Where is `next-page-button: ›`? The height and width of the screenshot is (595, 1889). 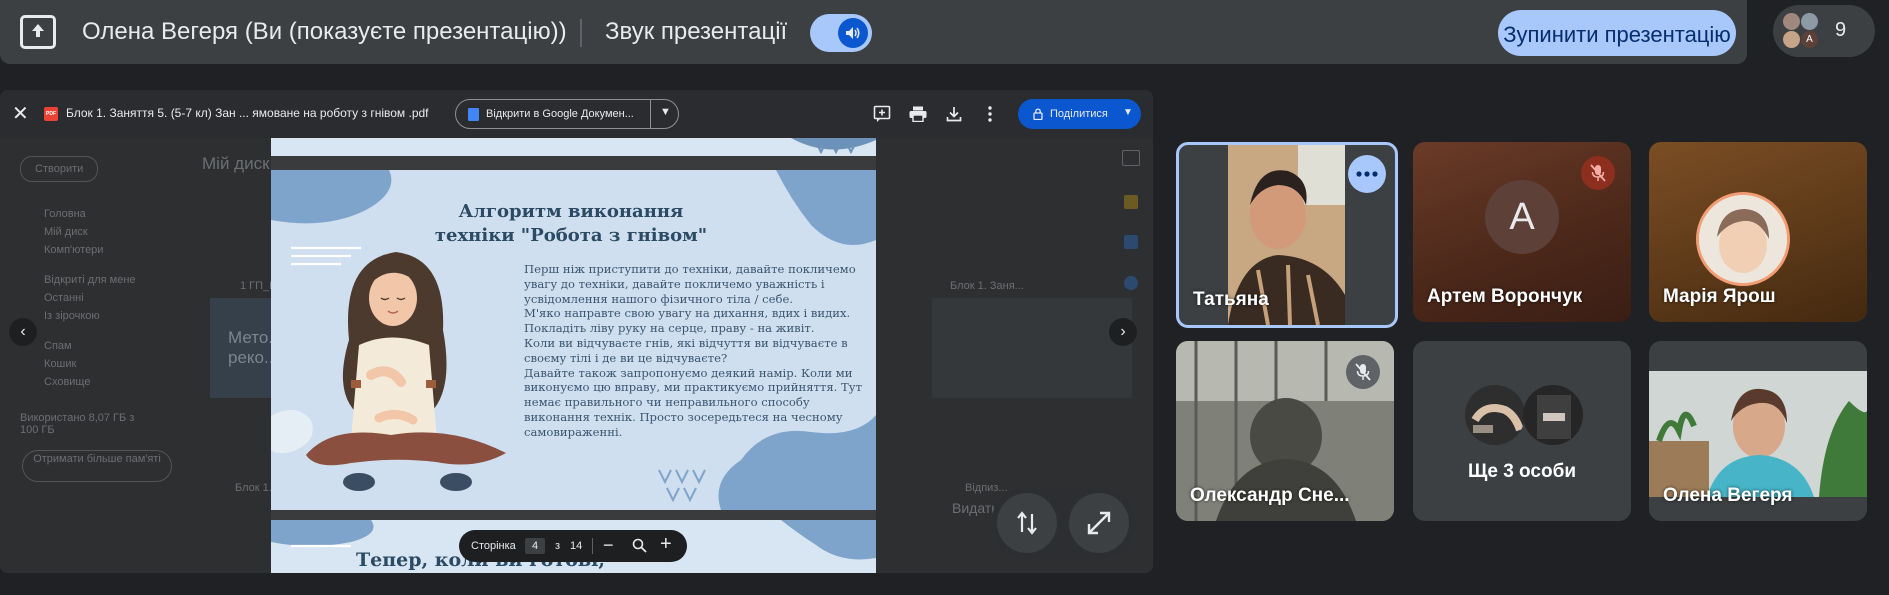 next-page-button: › is located at coordinates (1123, 332).